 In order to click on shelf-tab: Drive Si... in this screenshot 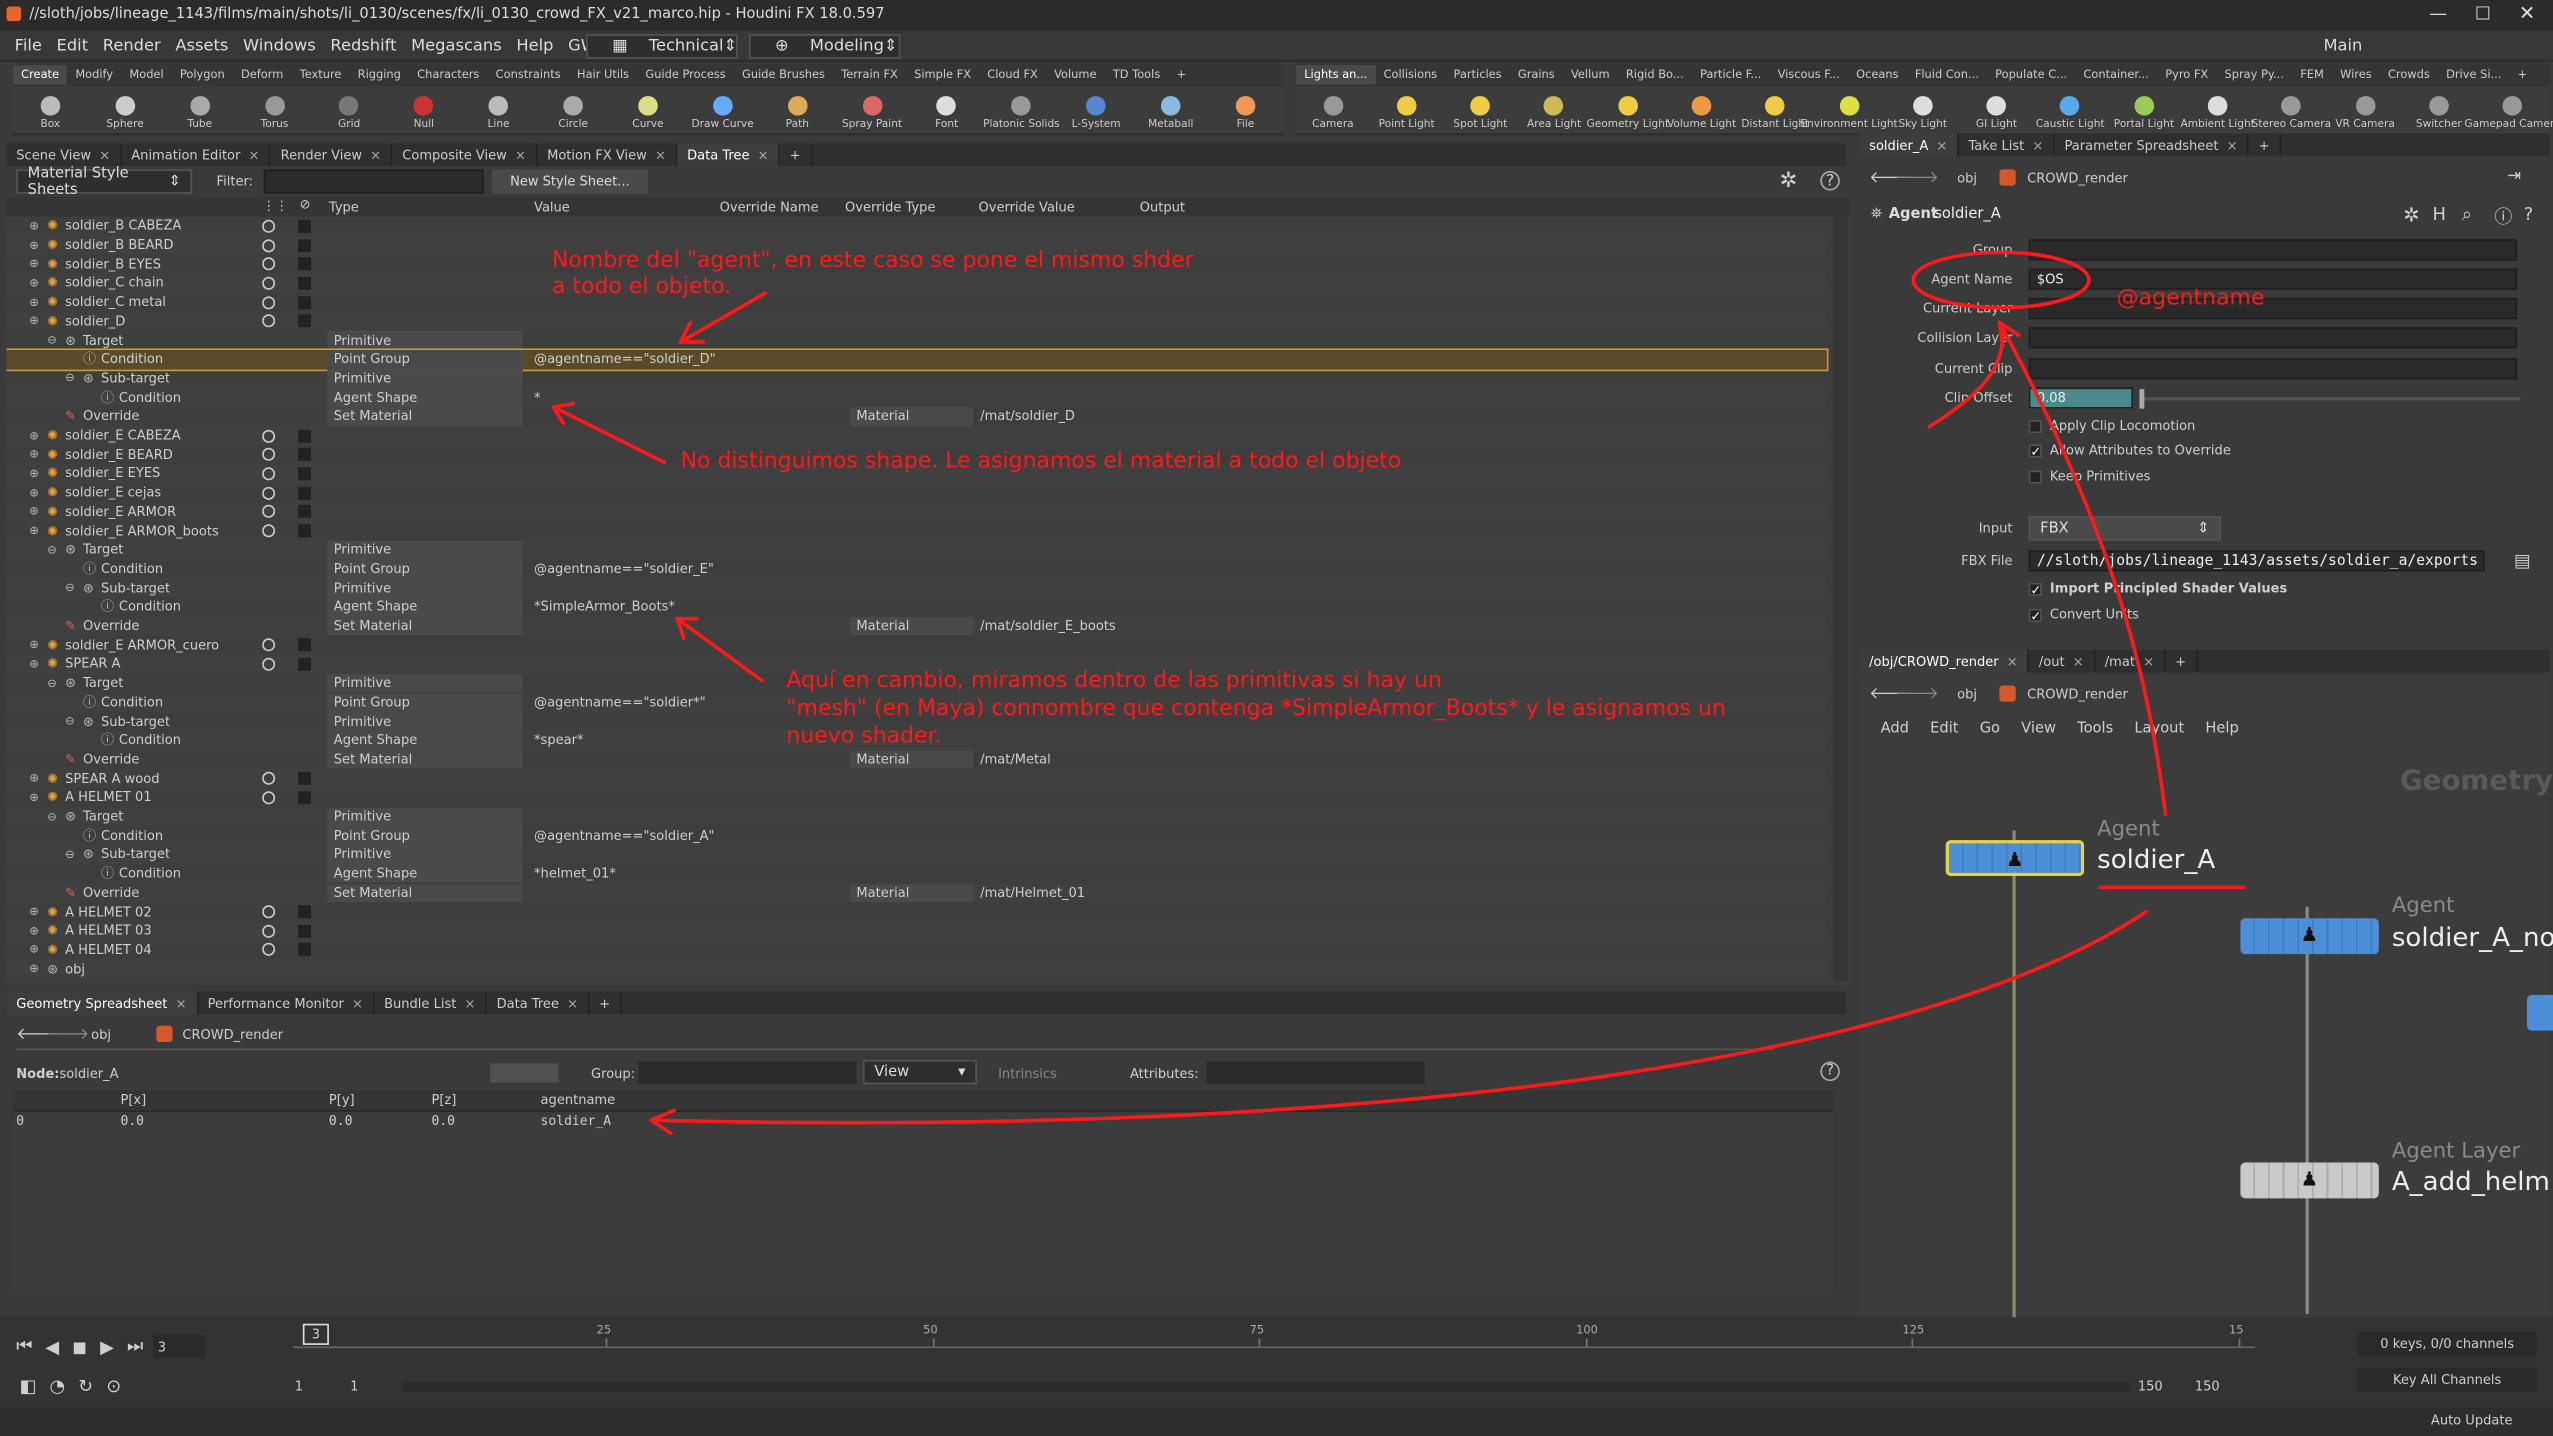, I will do `click(2474, 75)`.